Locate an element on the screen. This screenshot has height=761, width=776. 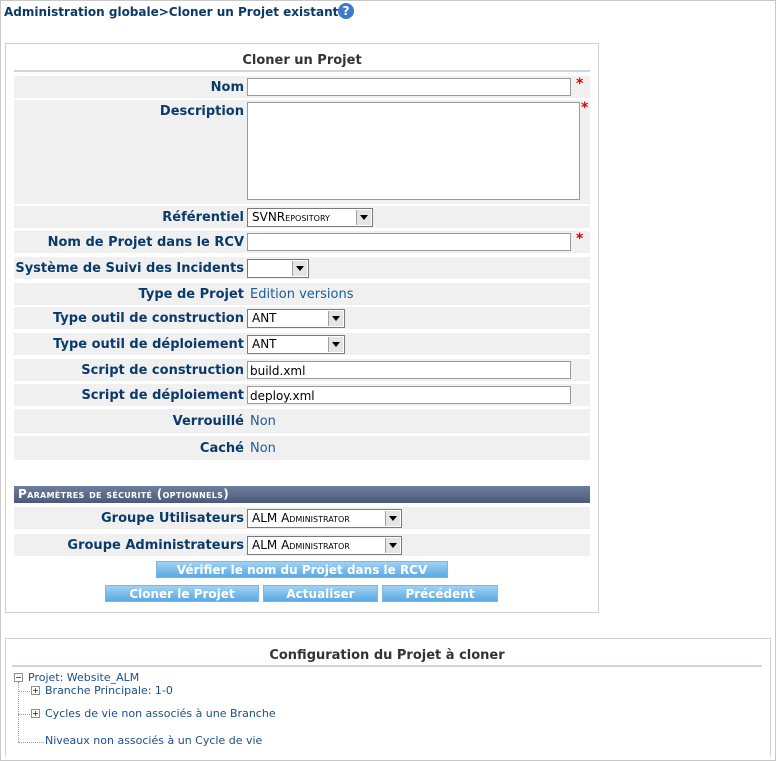
script-deploiement-label: Script de déploiement is located at coordinates (162, 395).